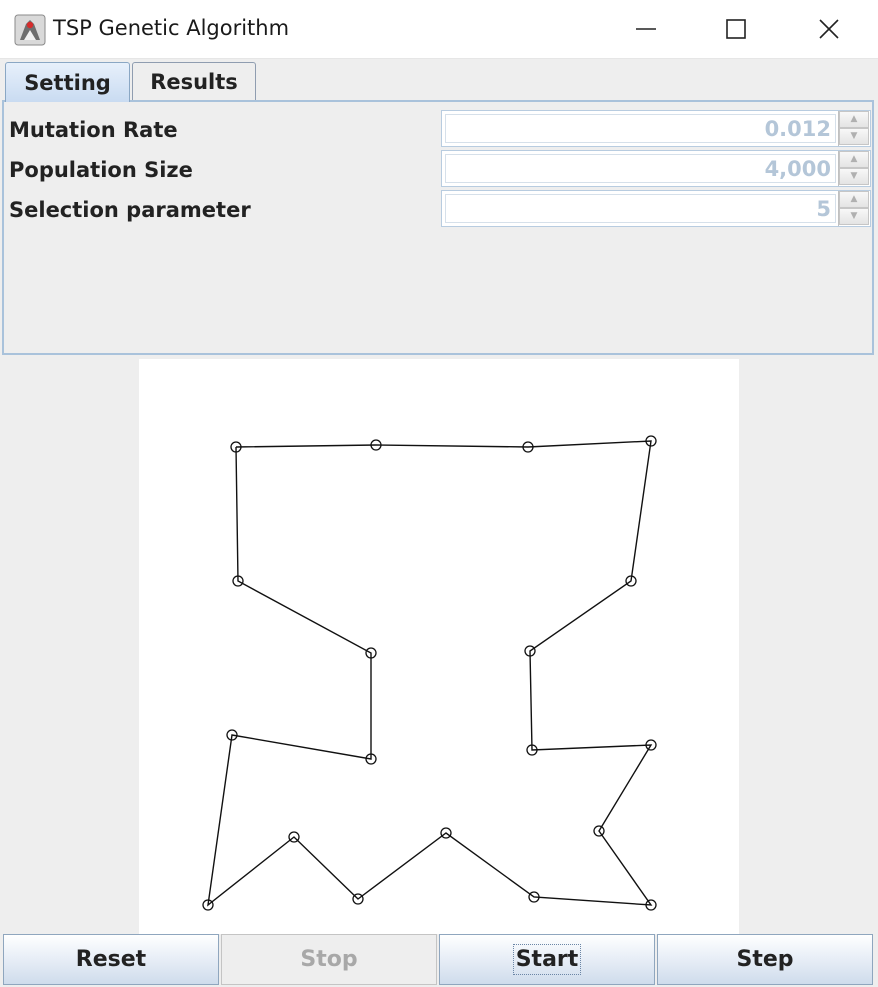 This screenshot has width=878, height=987. What do you see at coordinates (67, 82) in the screenshot?
I see `tab-setting: Setting` at bounding box center [67, 82].